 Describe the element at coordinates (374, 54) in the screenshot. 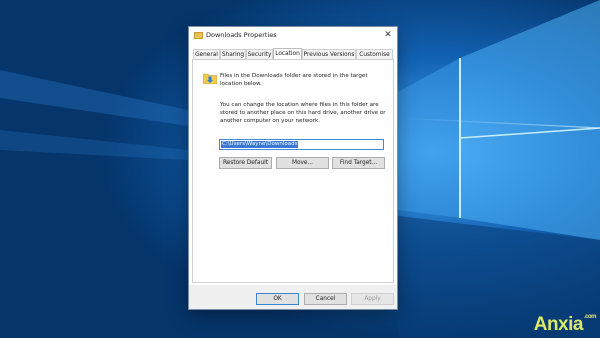

I see `tab-customise: Customise` at that location.